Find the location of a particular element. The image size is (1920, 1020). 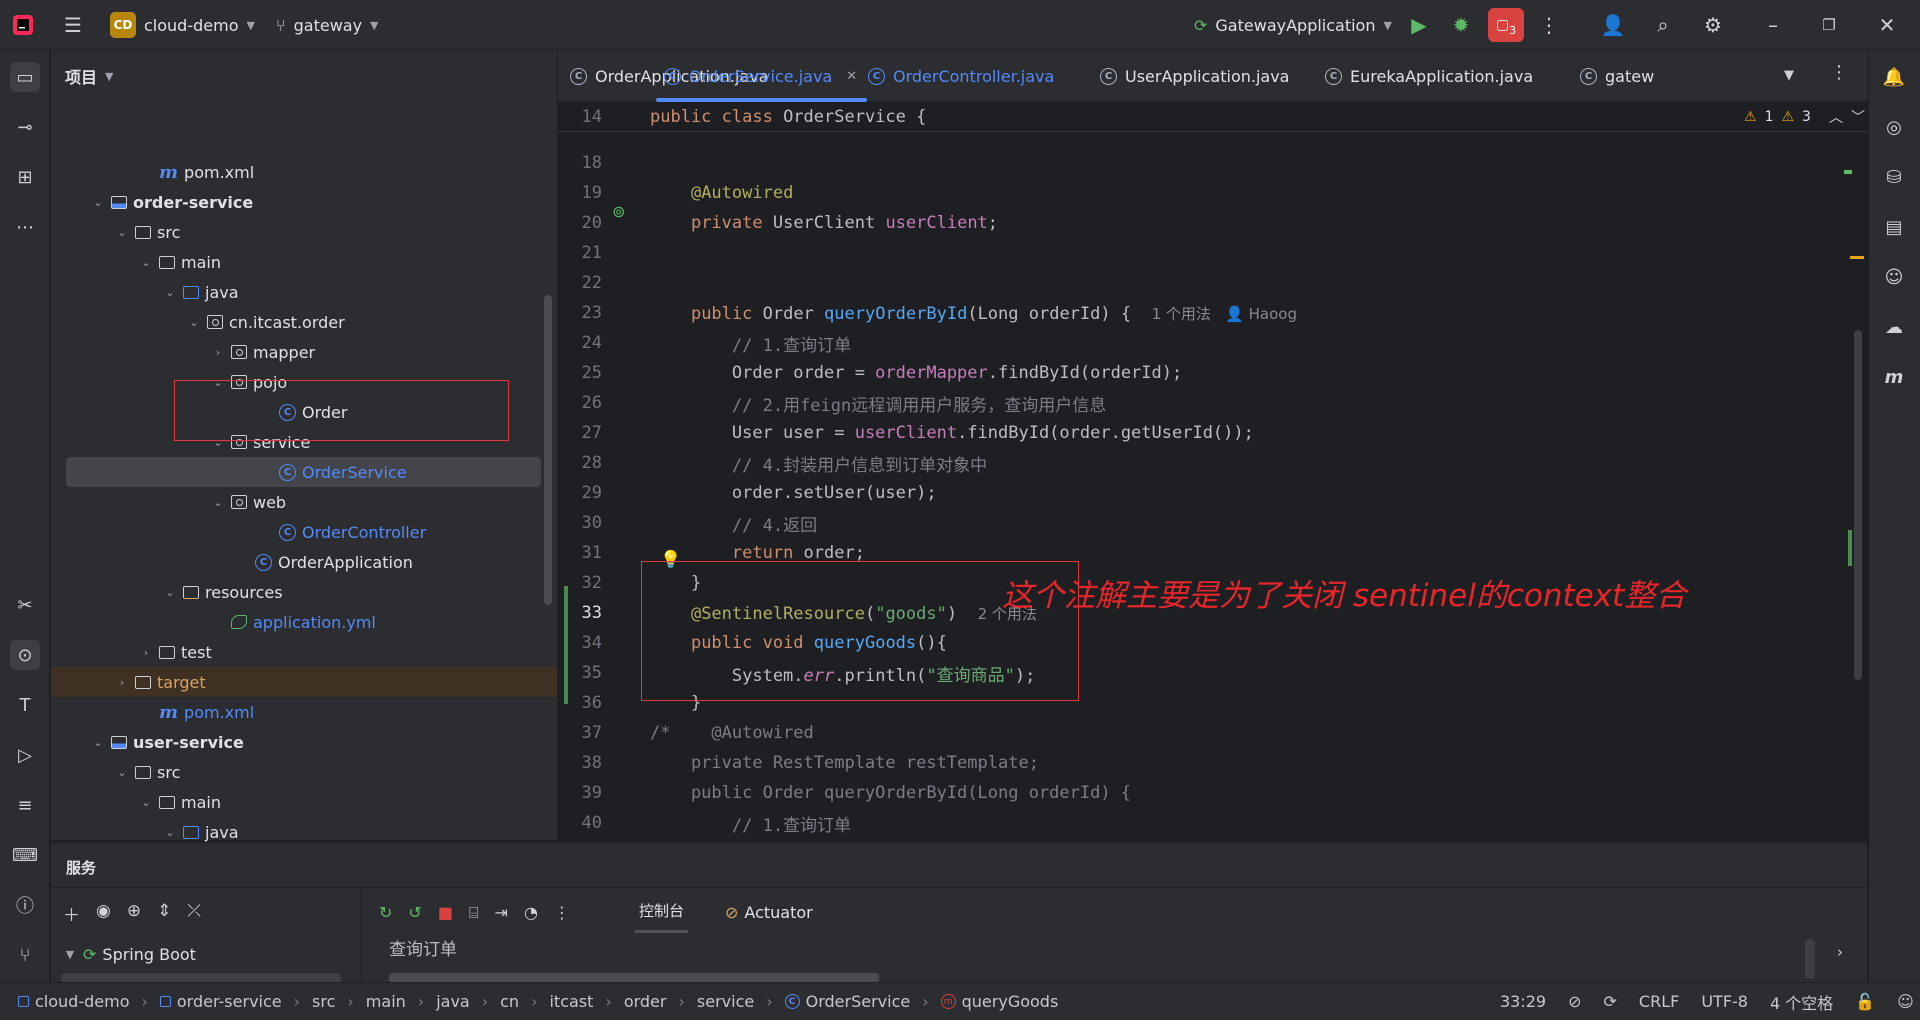

editor-tab: C UserApplication.java is located at coordinates (1194, 76).